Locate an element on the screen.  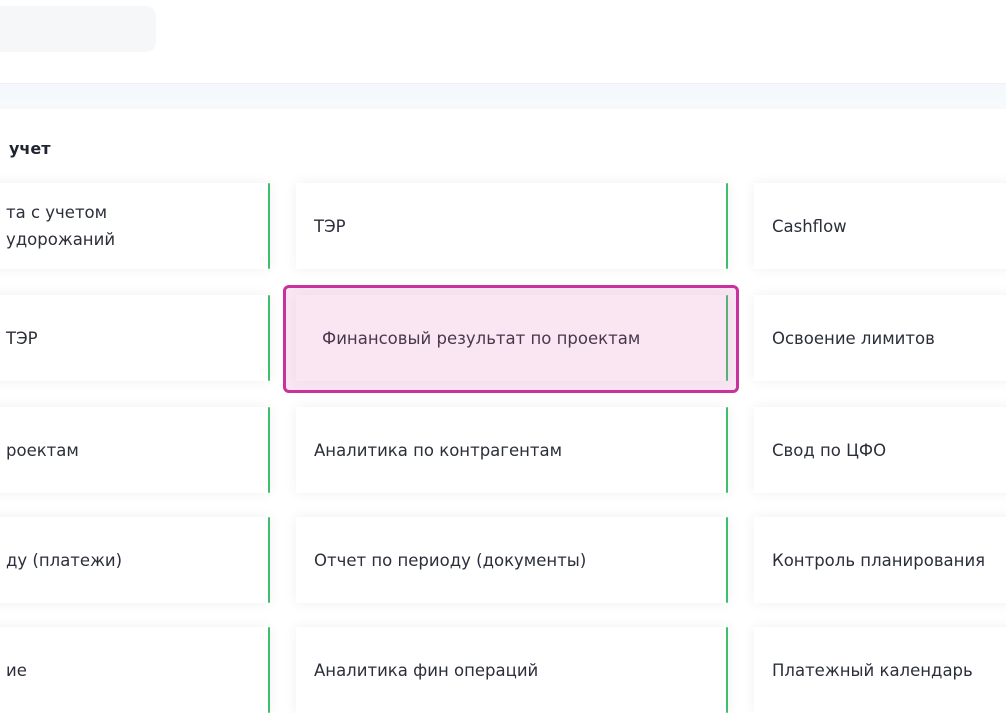
report-card-partial-ie: ие is located at coordinates (135, 670).